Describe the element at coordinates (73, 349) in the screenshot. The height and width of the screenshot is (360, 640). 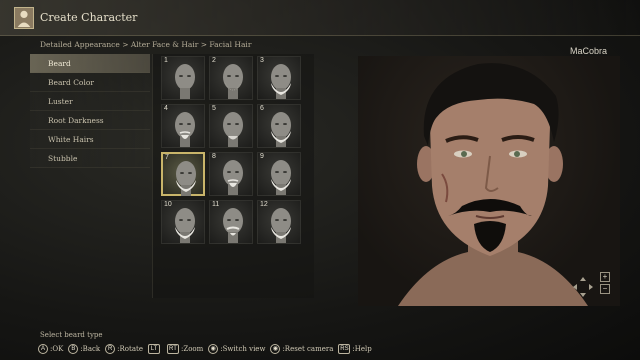
I see `button-b-icon: B` at that location.